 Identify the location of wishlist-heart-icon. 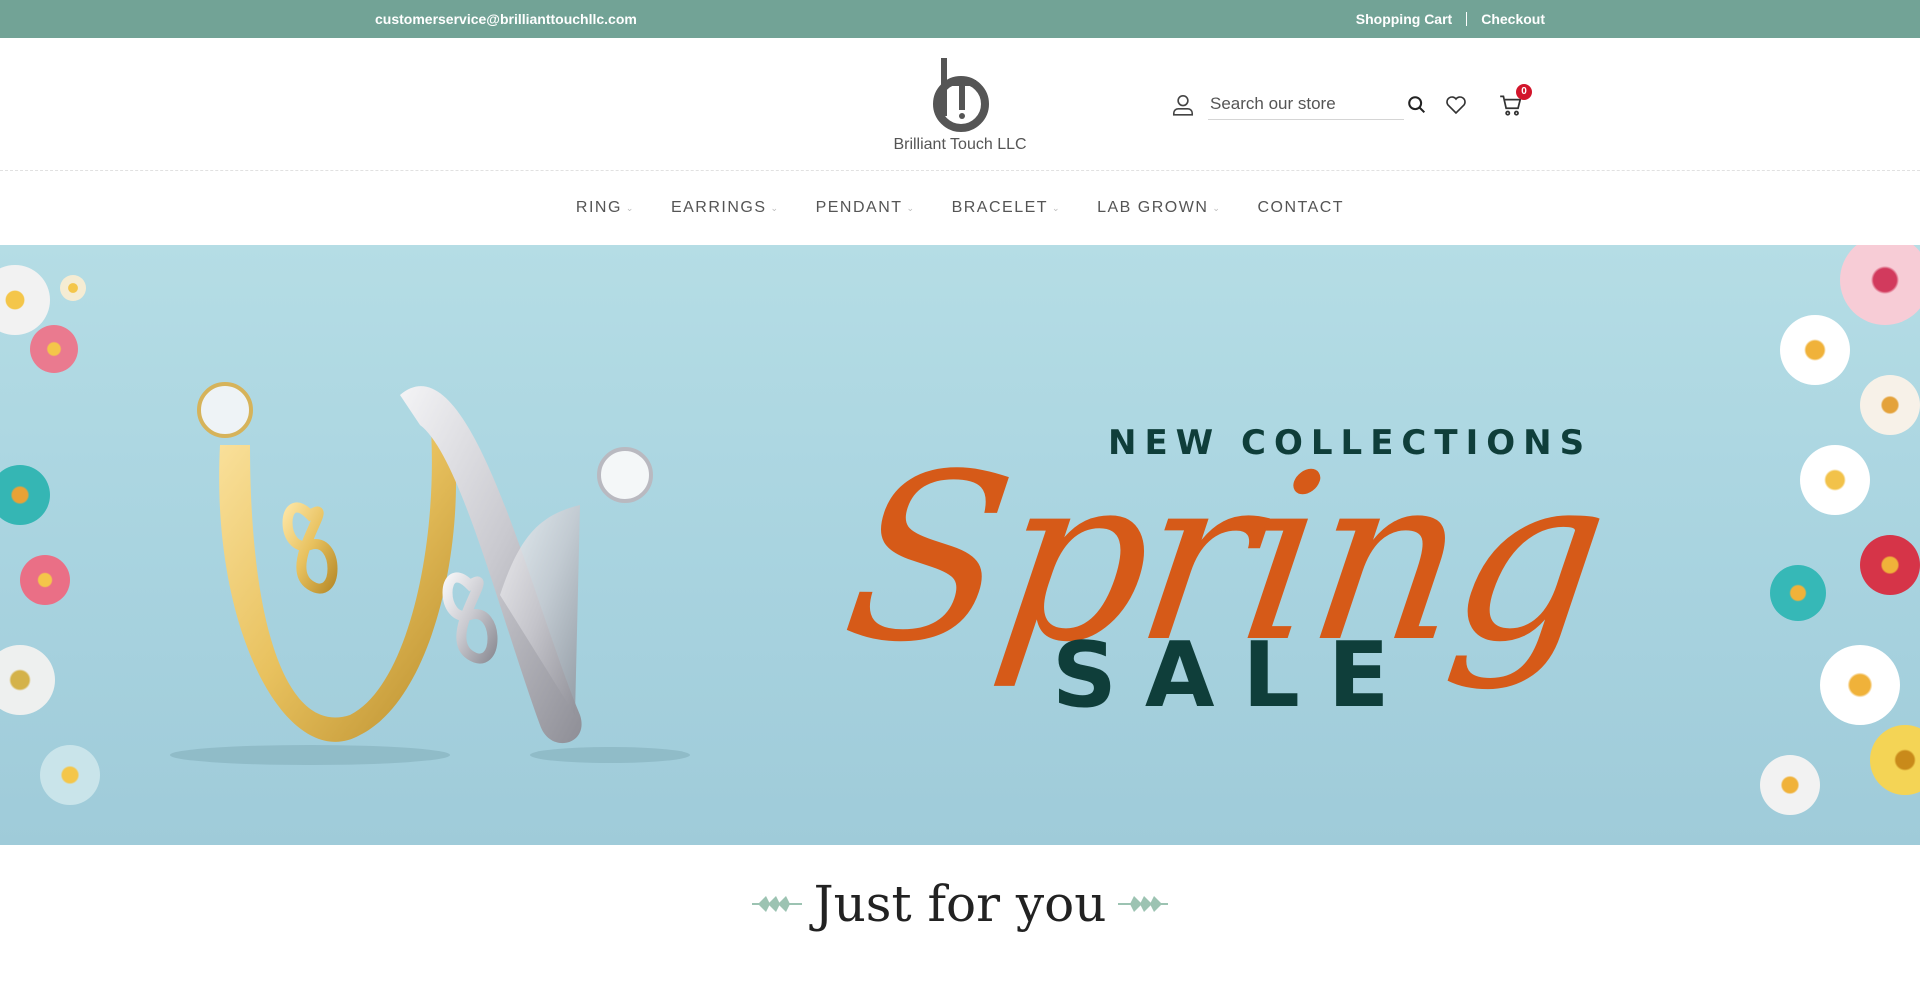
(1456, 105).